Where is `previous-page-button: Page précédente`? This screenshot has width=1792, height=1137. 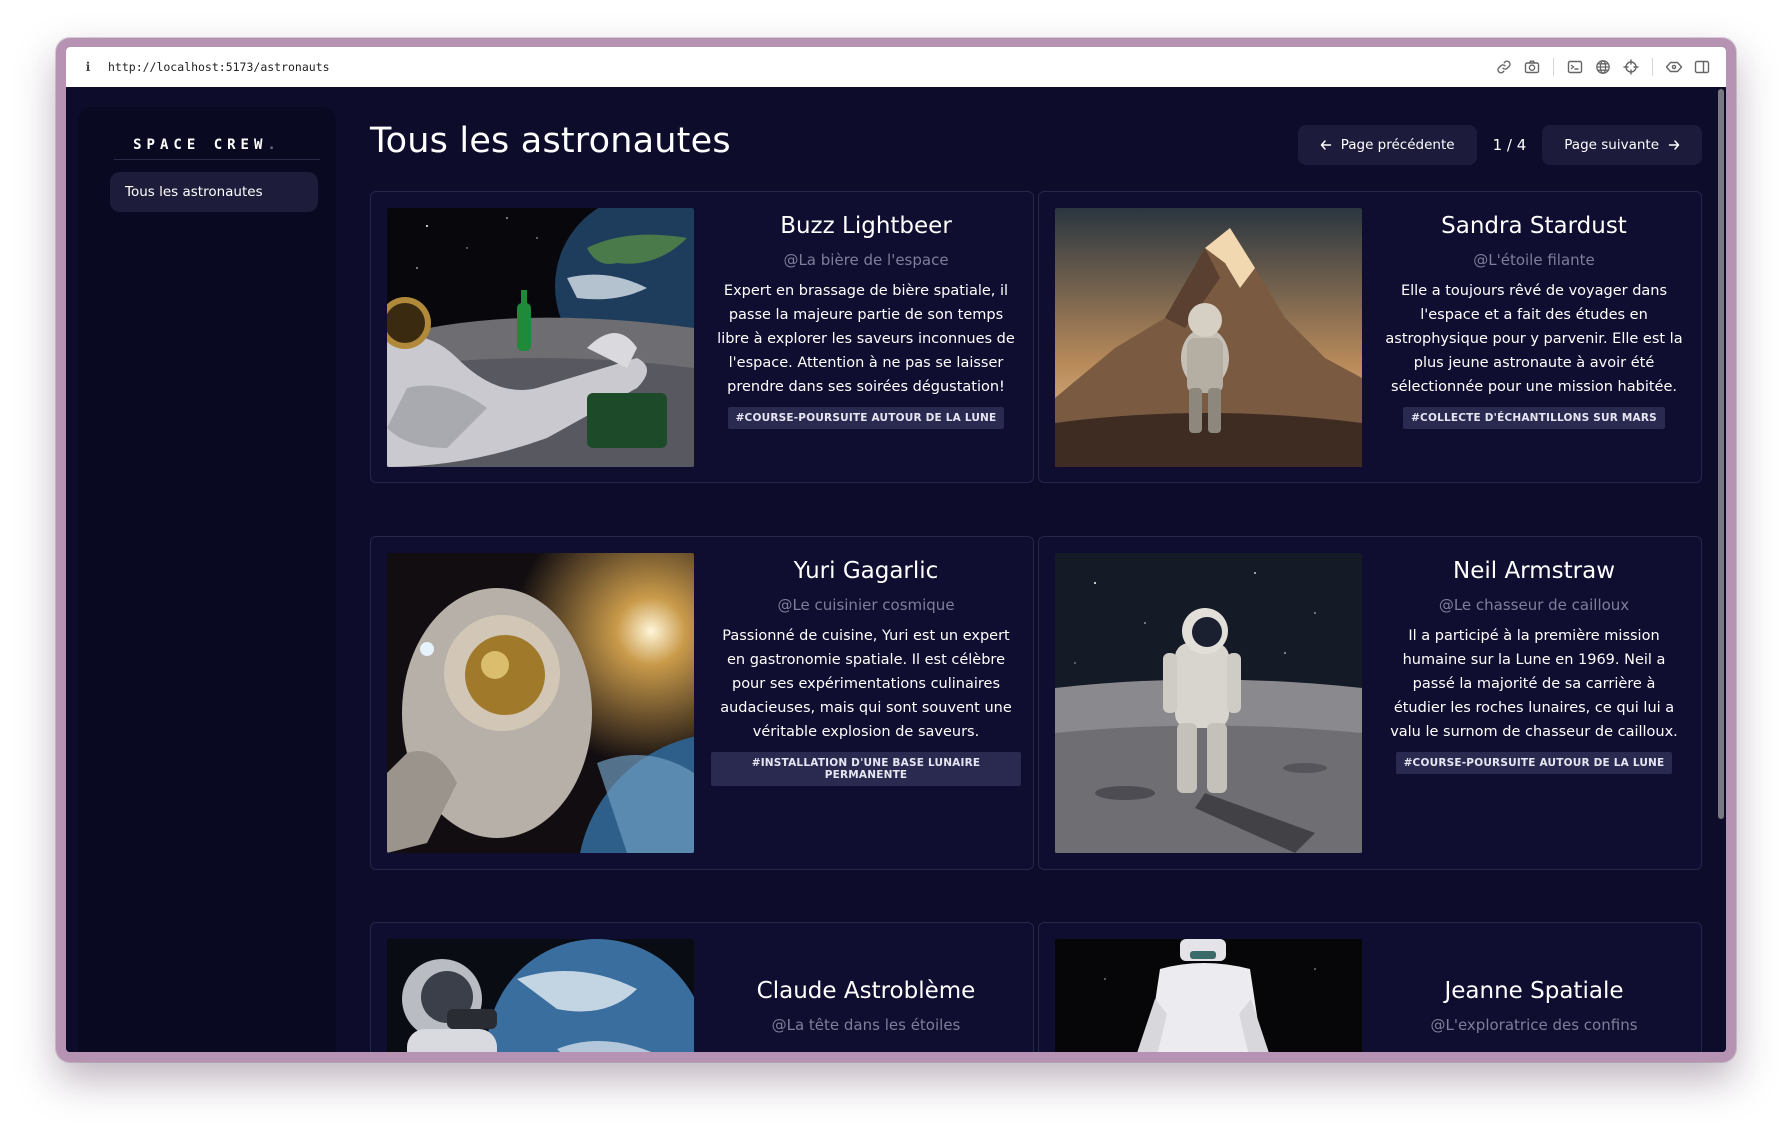
previous-page-button: Page précédente is located at coordinates (1387, 145).